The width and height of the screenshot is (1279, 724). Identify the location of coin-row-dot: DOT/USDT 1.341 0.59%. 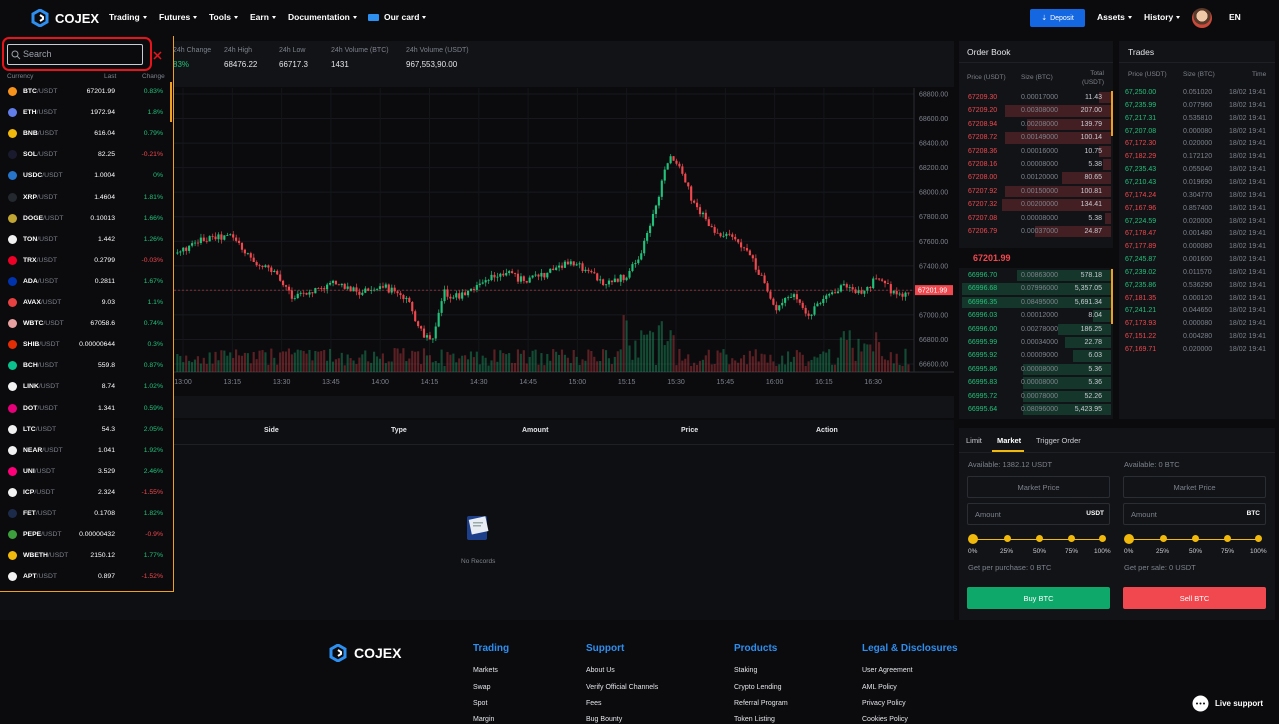
(86, 408).